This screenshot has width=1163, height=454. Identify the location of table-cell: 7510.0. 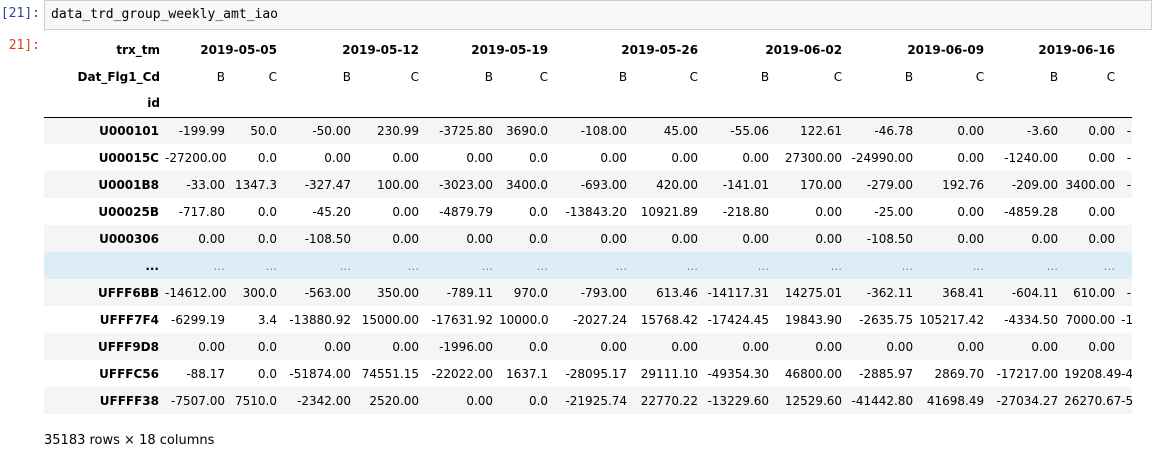
(256, 400).